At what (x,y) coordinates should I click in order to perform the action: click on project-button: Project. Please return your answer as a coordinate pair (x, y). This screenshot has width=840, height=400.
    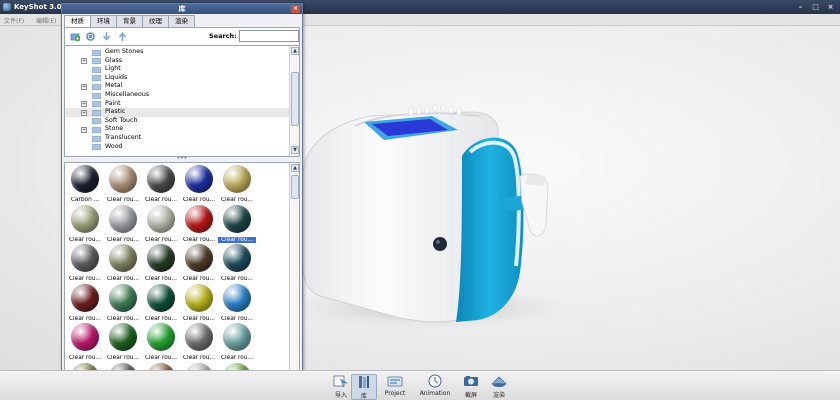
    Looking at the image, I should click on (395, 387).